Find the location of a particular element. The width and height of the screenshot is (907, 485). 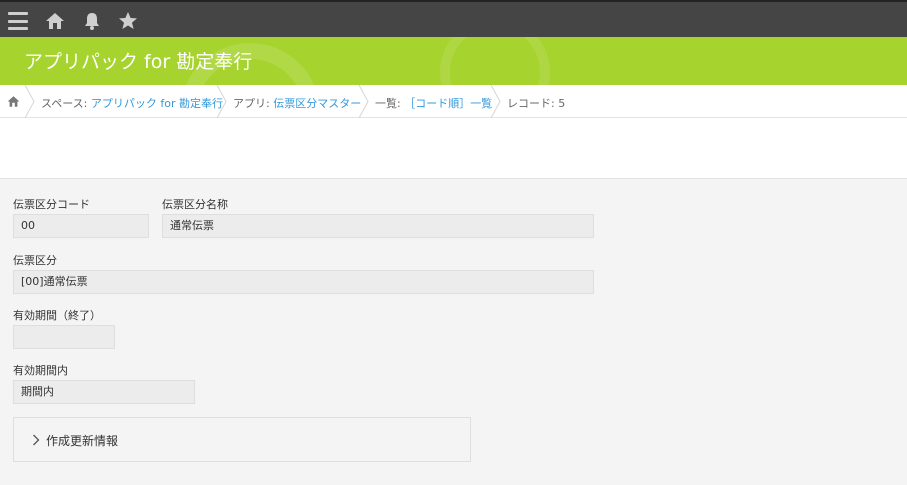

breadcrumb-record: レコード: 5 is located at coordinates (536, 103).